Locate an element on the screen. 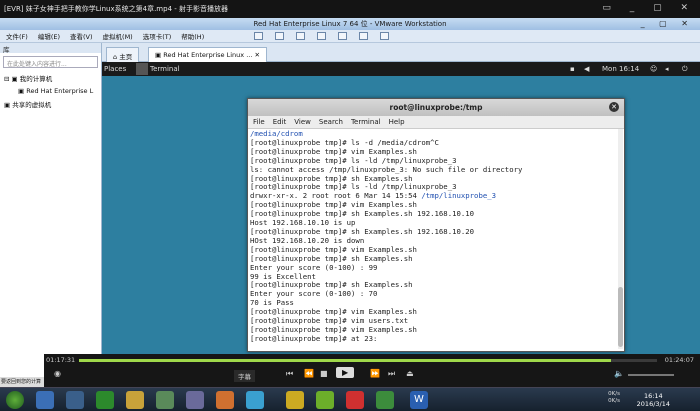 The image size is (700, 411). manage-snapshot-icon is located at coordinates (322, 36).